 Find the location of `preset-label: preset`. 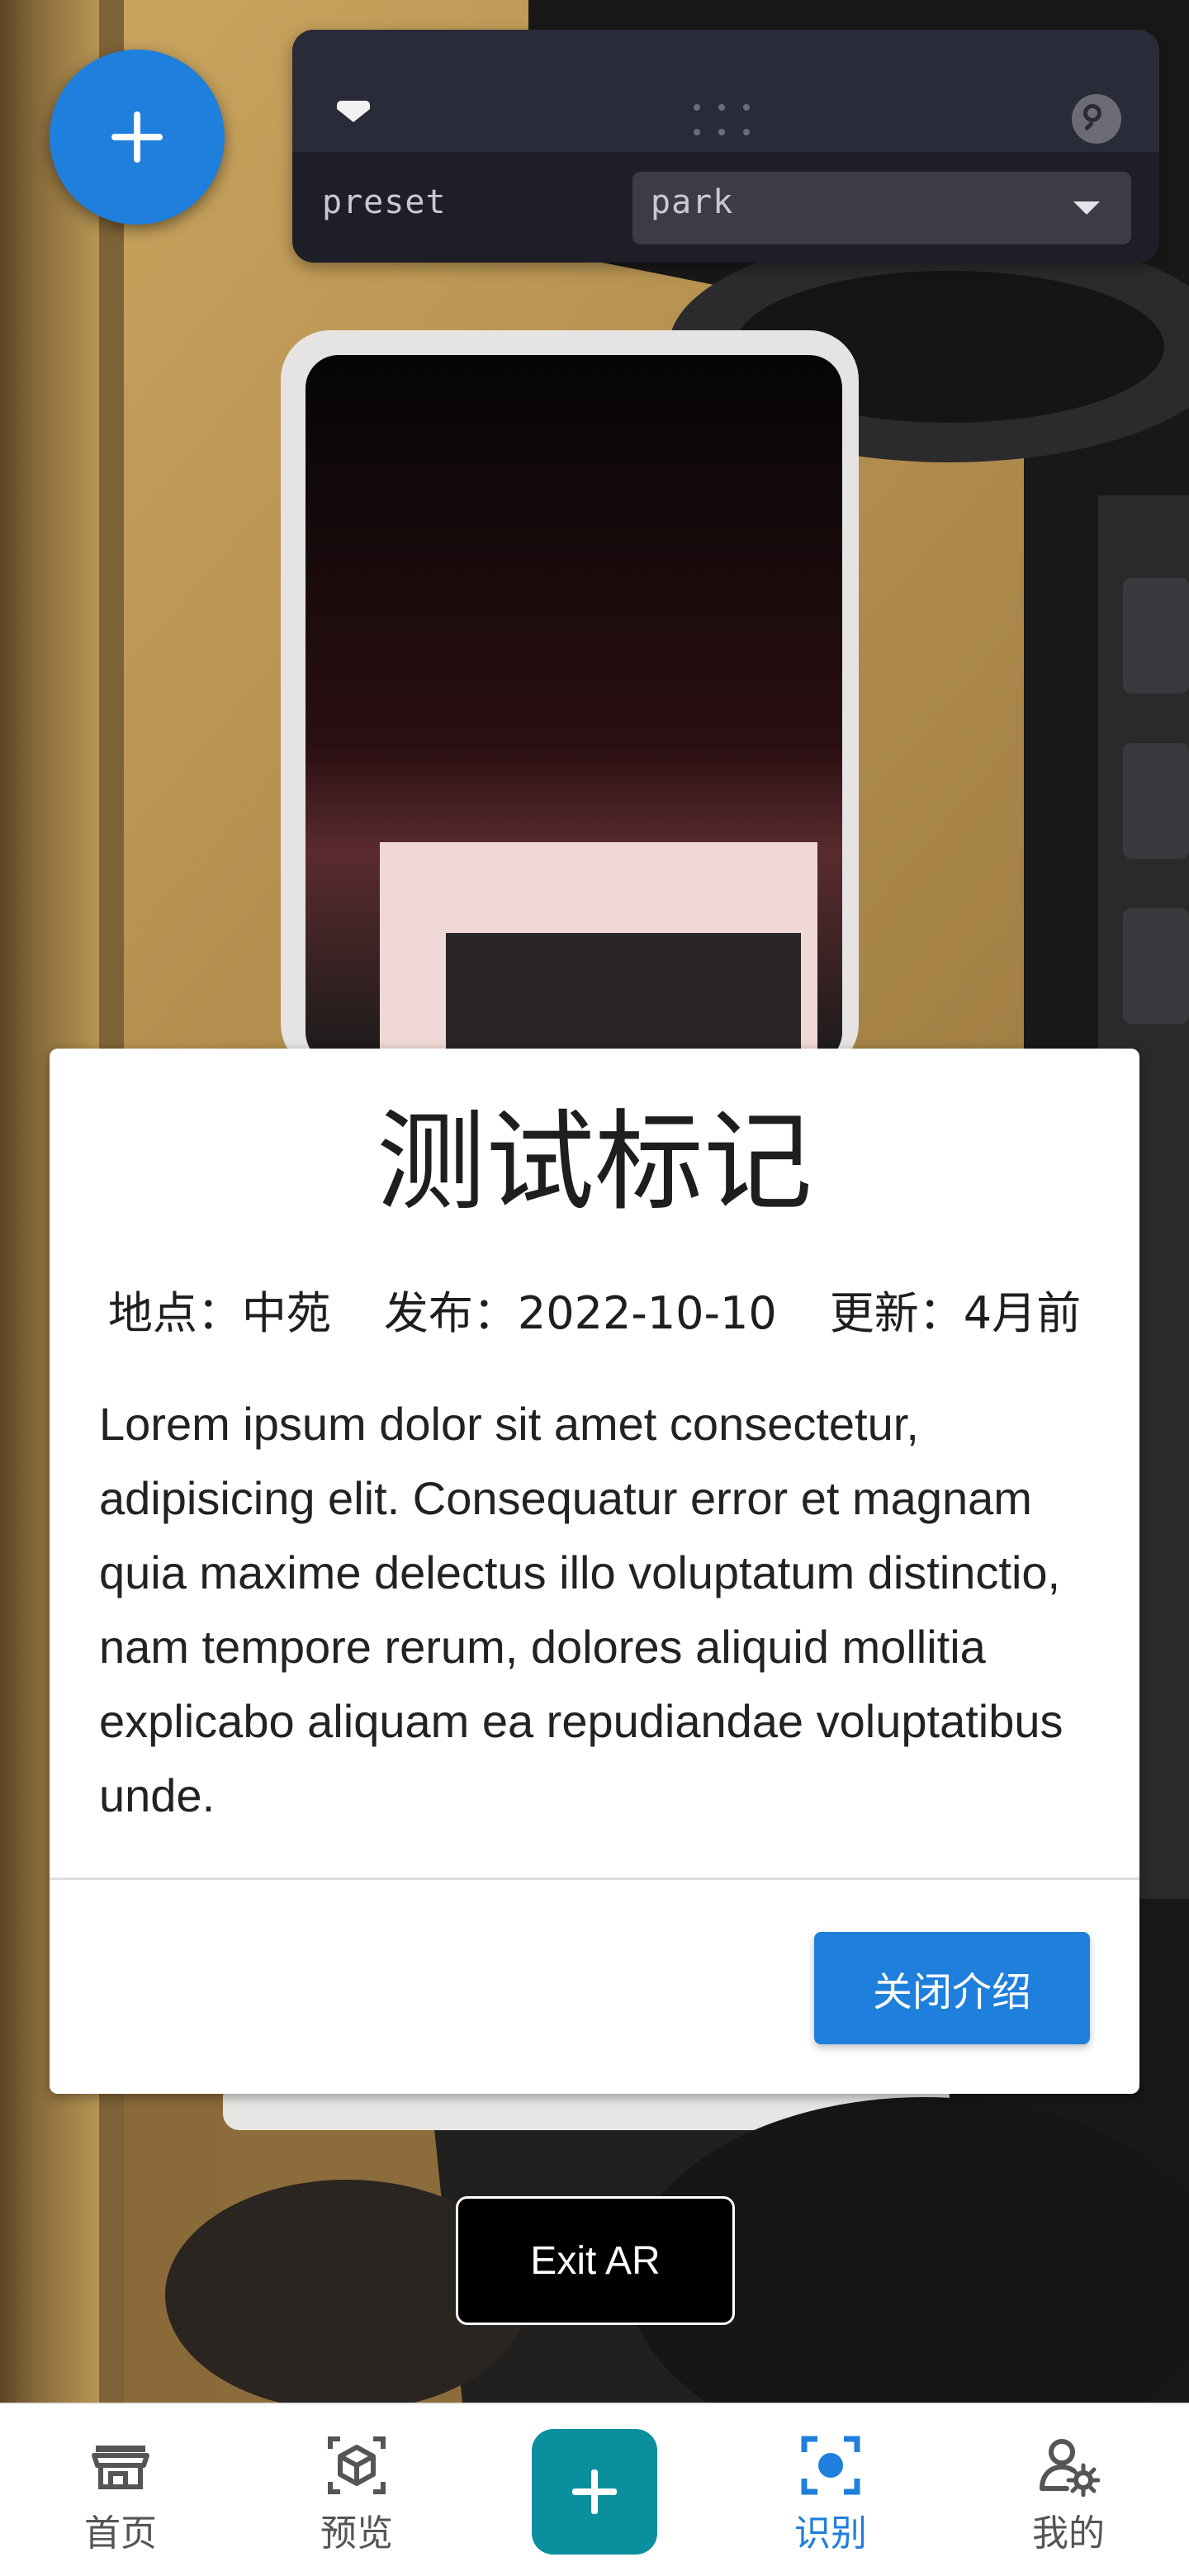

preset-label: preset is located at coordinates (384, 202).